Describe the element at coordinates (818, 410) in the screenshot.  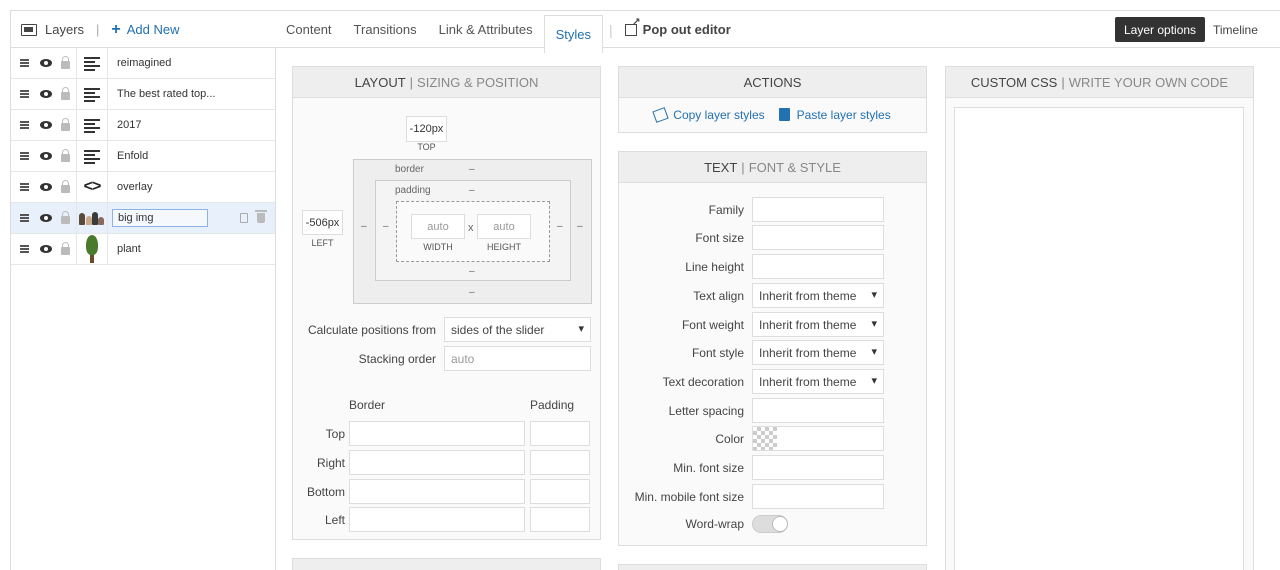
I see `letter-spacing-input` at that location.